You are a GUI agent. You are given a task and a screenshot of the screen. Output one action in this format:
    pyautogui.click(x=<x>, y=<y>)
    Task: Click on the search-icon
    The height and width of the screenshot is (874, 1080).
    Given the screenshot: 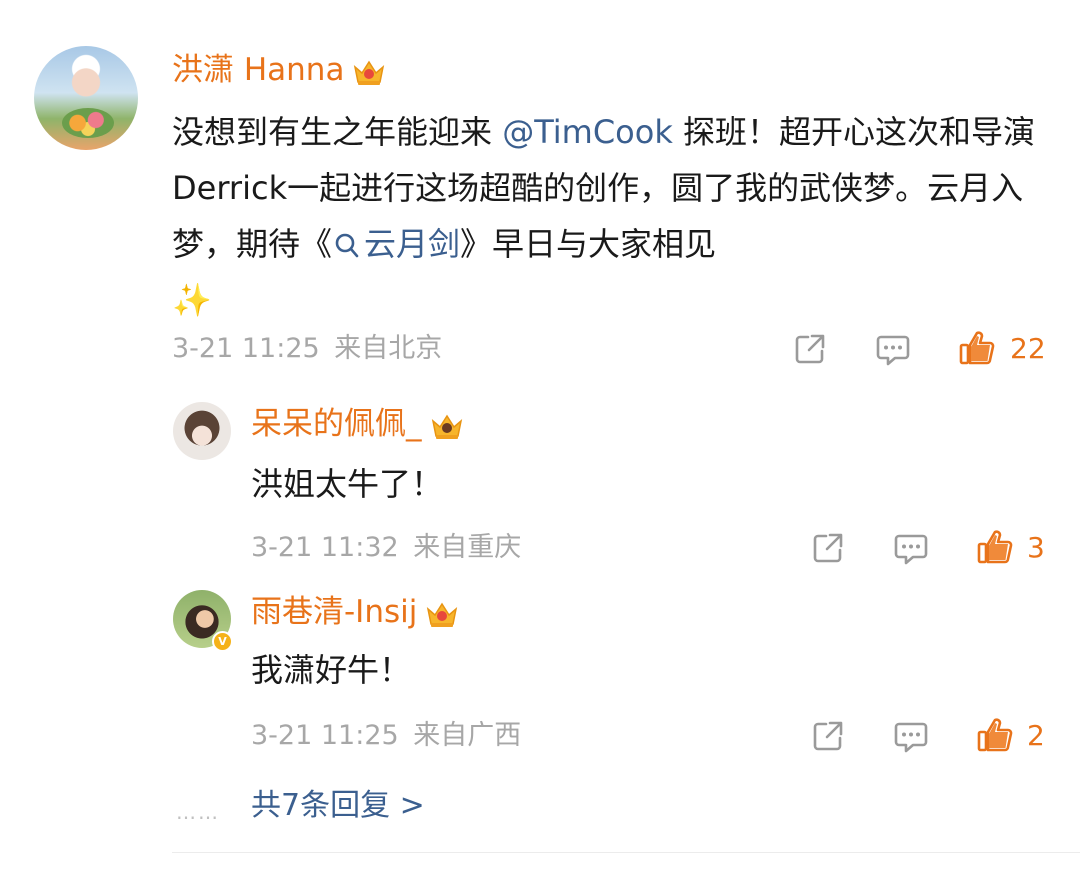 What is the action you would take?
    pyautogui.click(x=347, y=245)
    